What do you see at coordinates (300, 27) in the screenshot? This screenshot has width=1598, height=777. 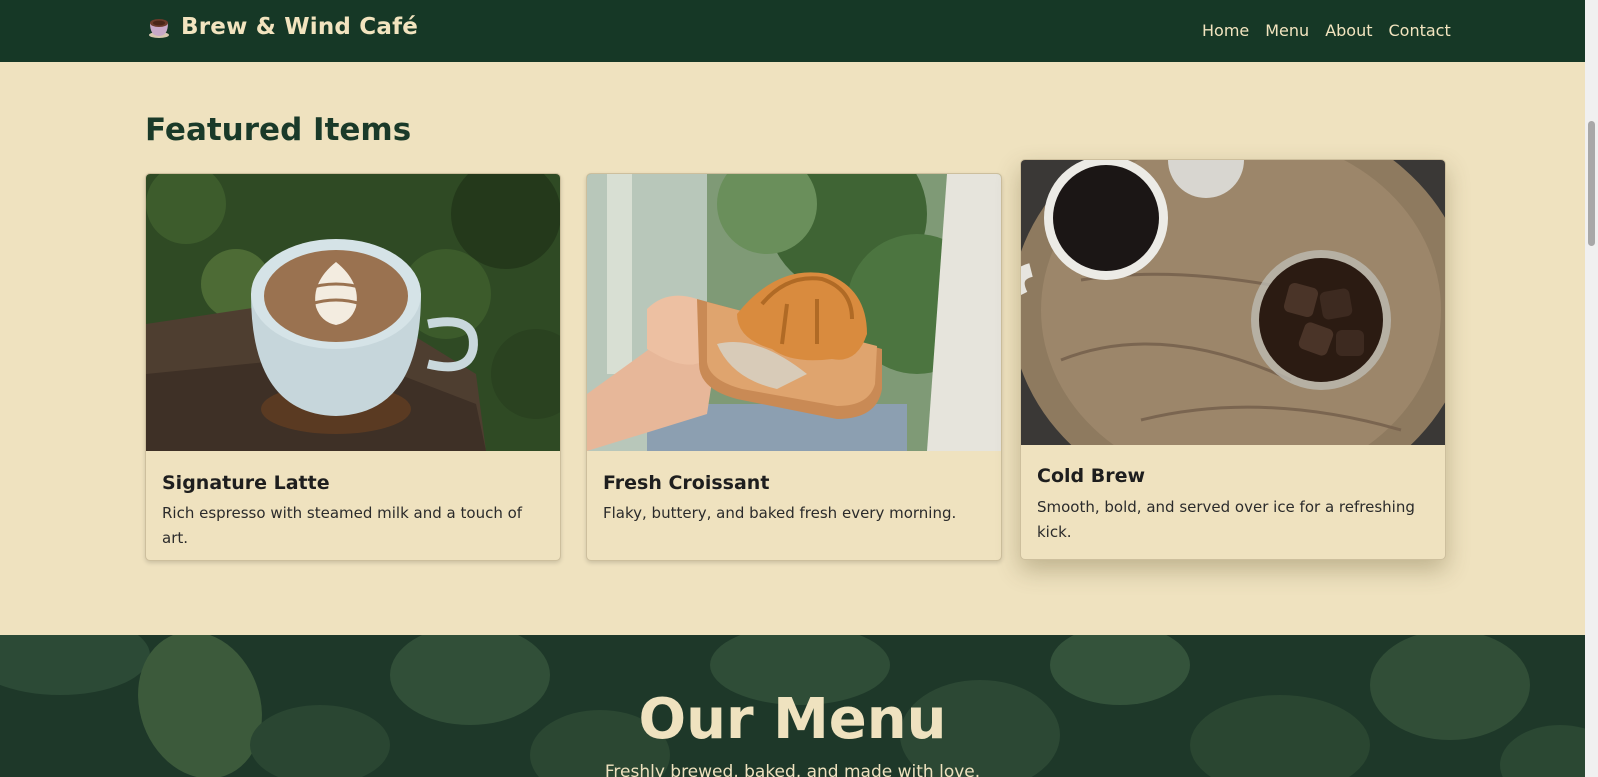 I see `brand-name: Brew & Wind Café` at bounding box center [300, 27].